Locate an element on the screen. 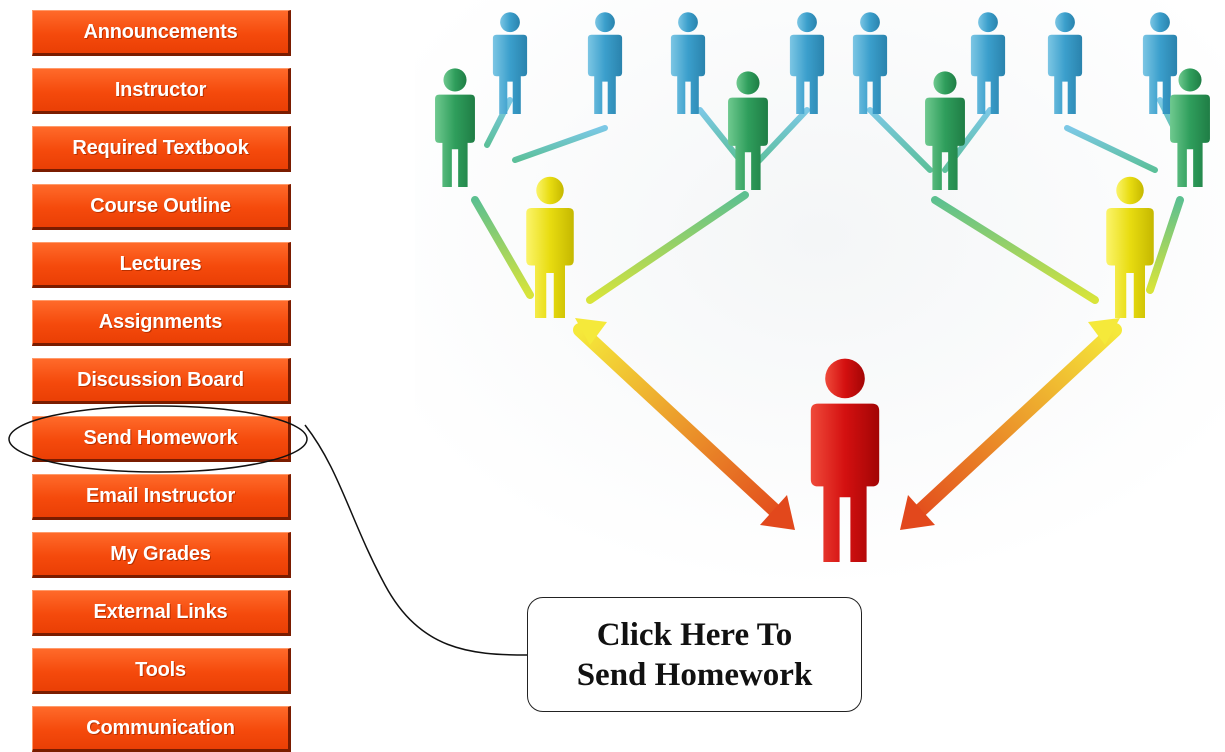 The image size is (1225, 752). nav-button-instructor: Instructor is located at coordinates (161, 91).